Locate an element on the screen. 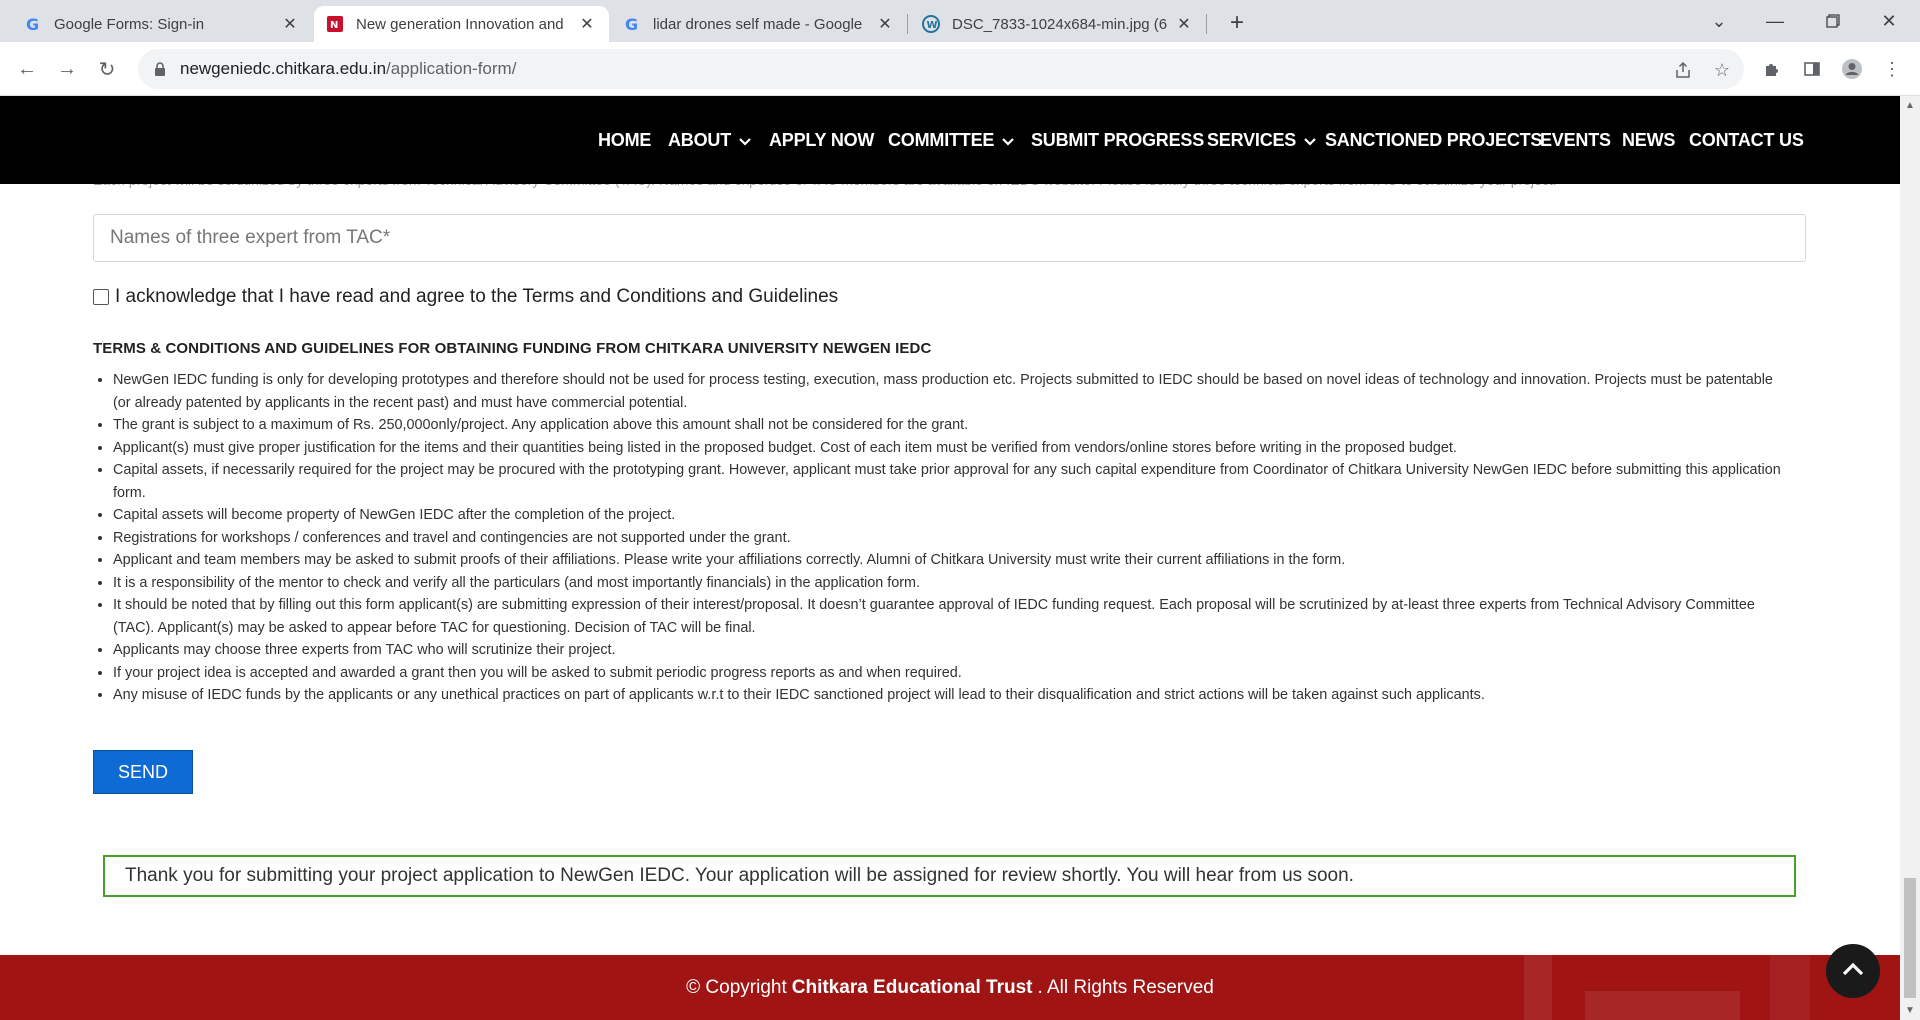  tab-title: DSC_7833-1024x684-min.jpg (6 is located at coordinates (1060, 24).